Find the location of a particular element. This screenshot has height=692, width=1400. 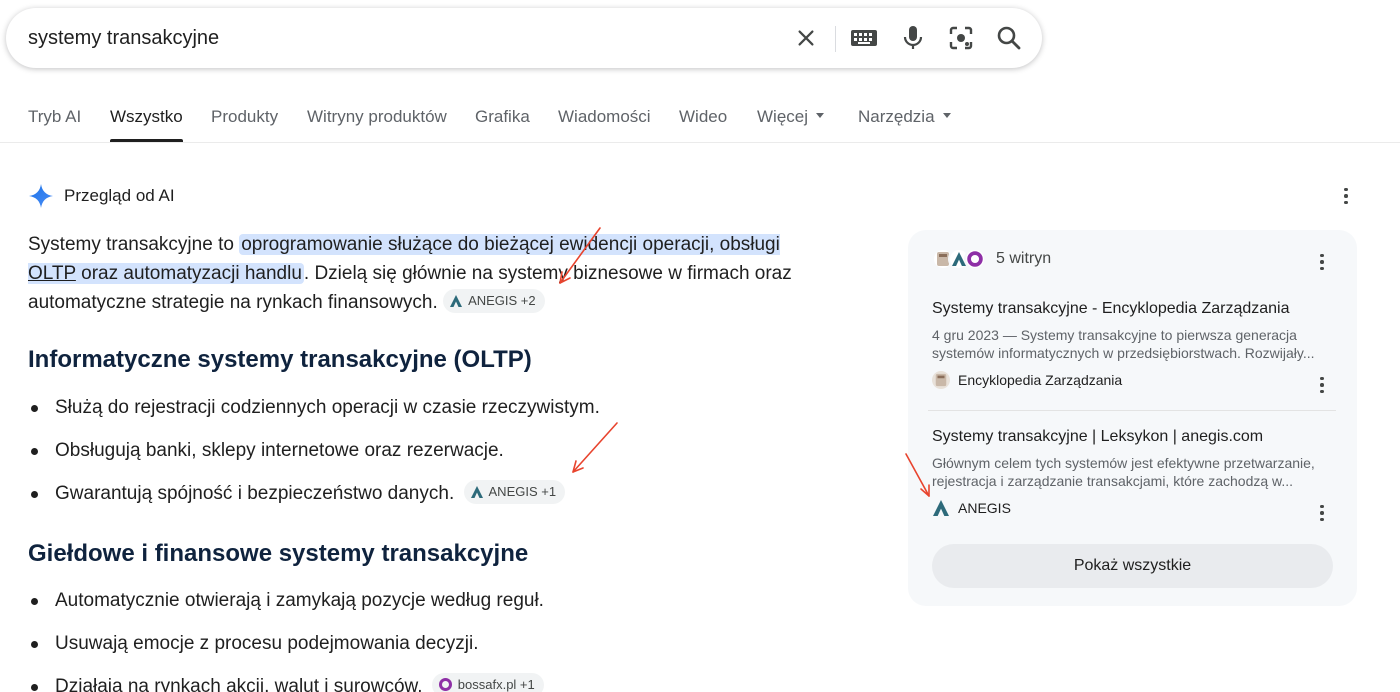

tab-grafika: Grafika is located at coordinates (502, 117).